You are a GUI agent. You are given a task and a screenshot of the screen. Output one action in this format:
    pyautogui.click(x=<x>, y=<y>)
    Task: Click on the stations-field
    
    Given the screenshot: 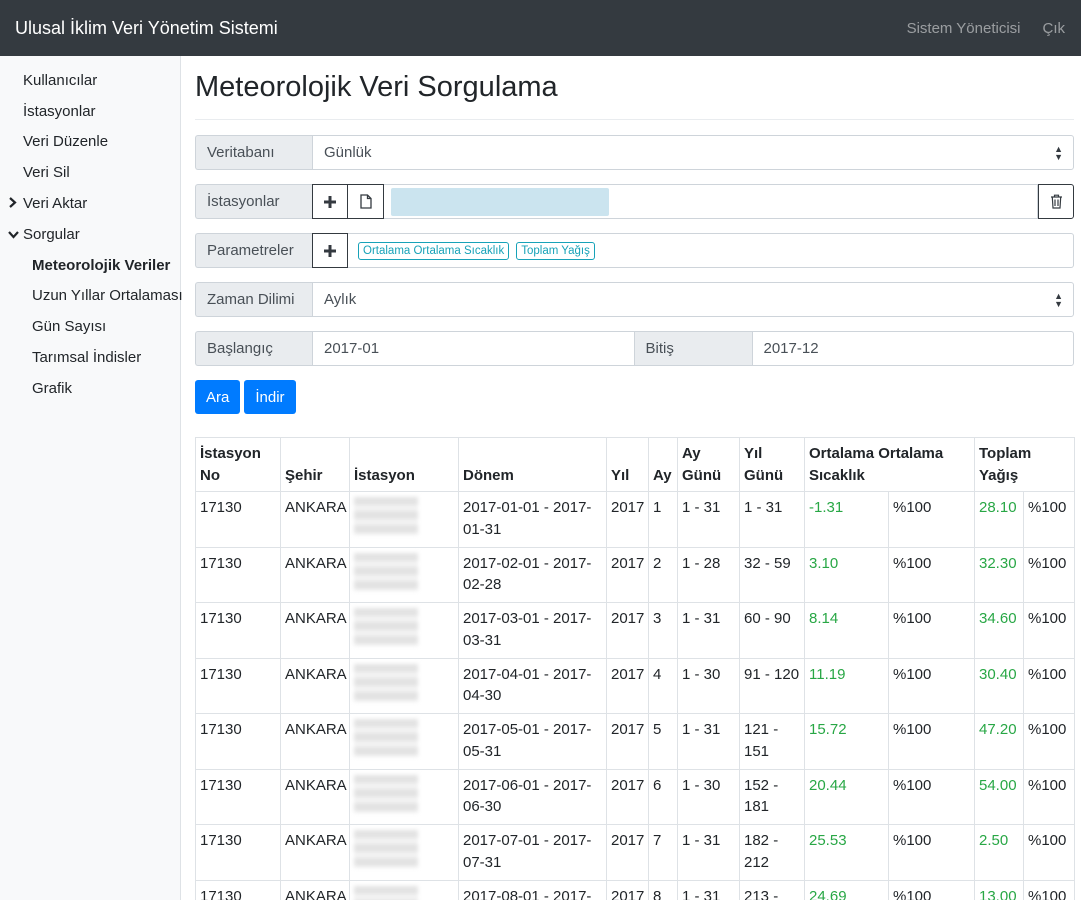 What is the action you would take?
    pyautogui.click(x=711, y=201)
    